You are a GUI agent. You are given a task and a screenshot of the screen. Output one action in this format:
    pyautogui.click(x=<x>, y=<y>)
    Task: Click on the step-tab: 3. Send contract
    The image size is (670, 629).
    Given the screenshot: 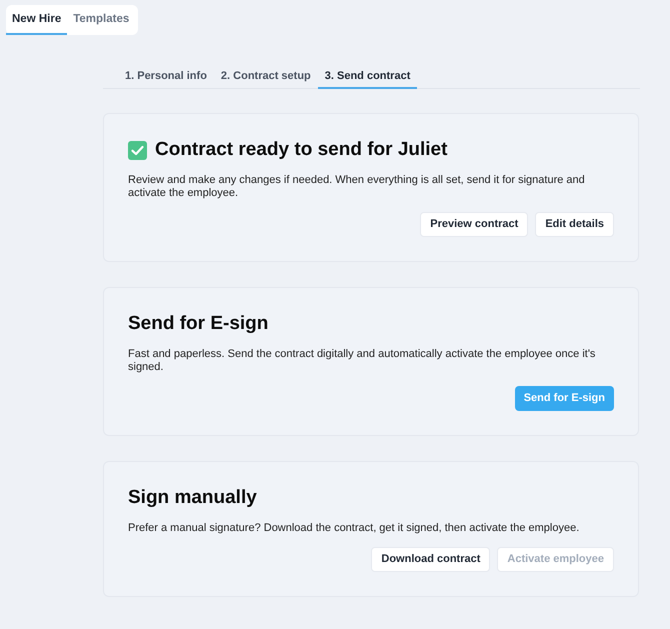 What is the action you would take?
    pyautogui.click(x=368, y=77)
    